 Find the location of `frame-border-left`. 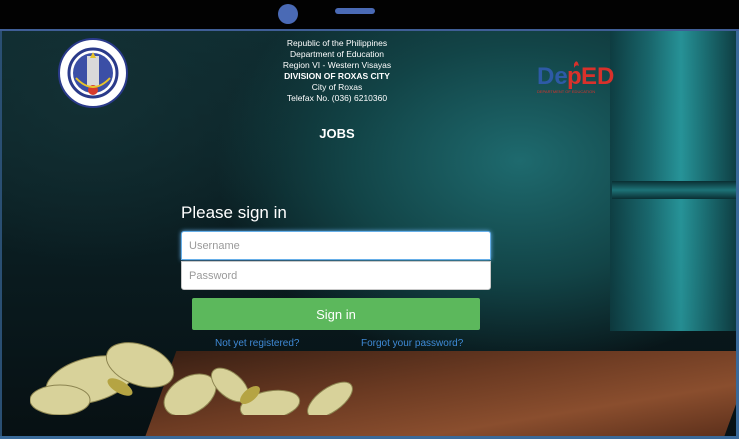

frame-border-left is located at coordinates (1, 235).